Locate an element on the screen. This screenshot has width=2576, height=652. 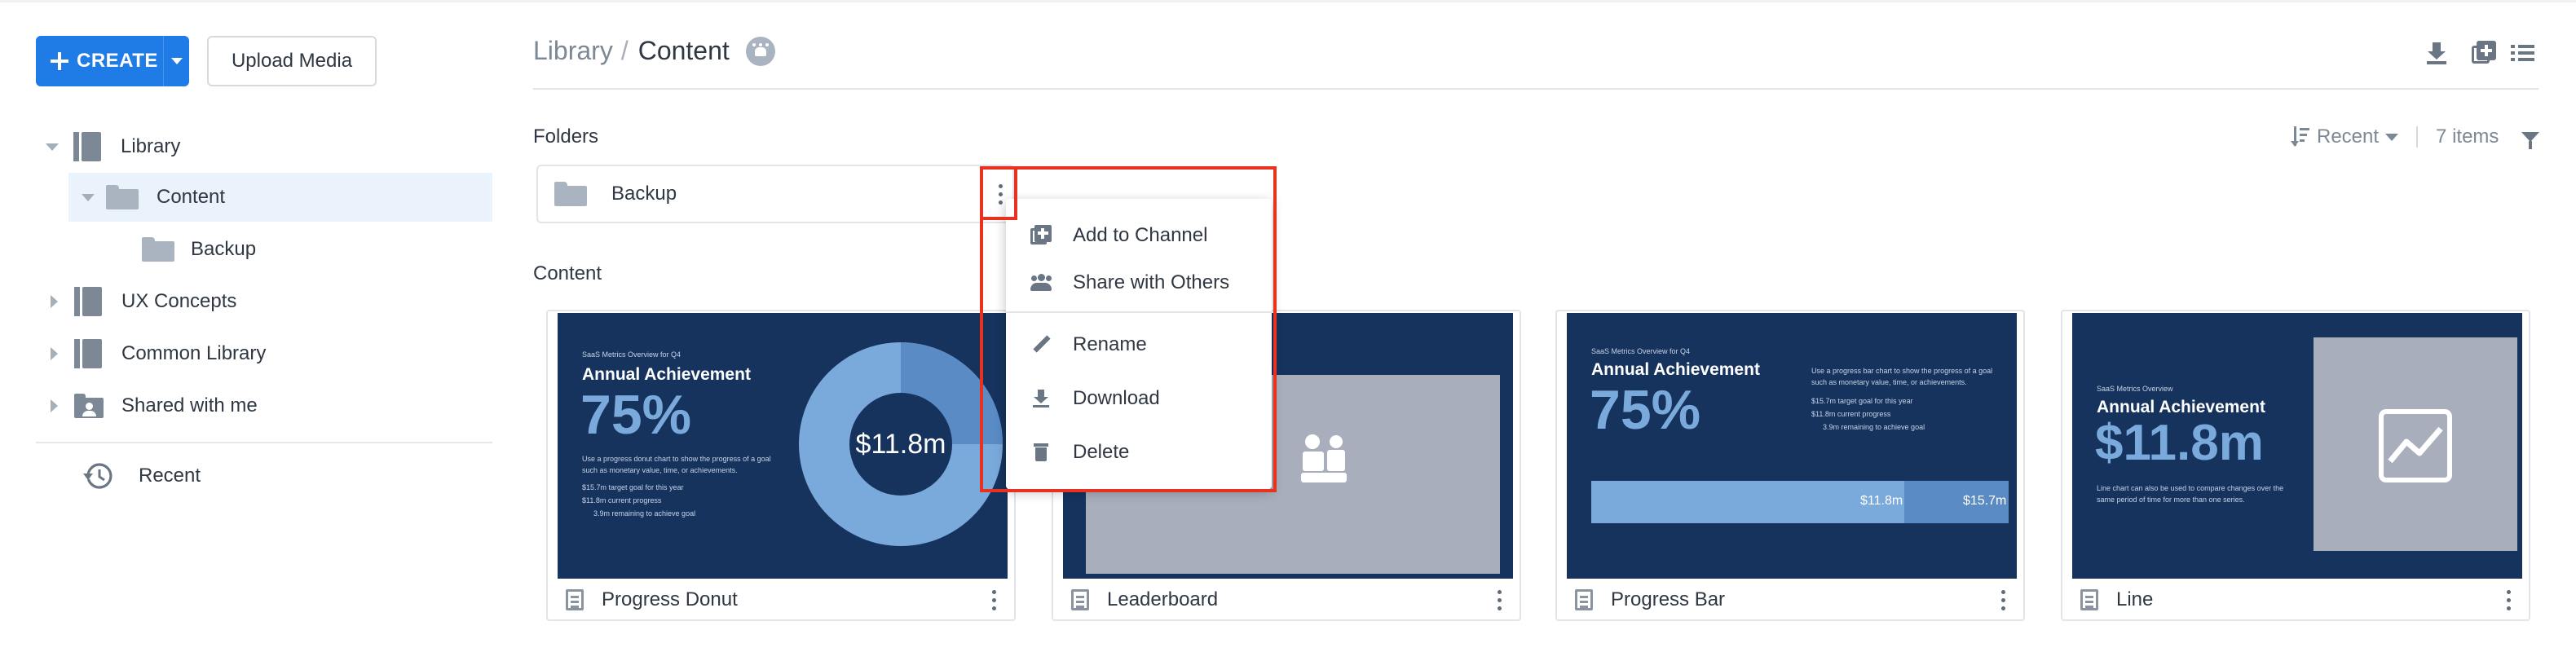
card-title: Progress Bar is located at coordinates (1668, 599).